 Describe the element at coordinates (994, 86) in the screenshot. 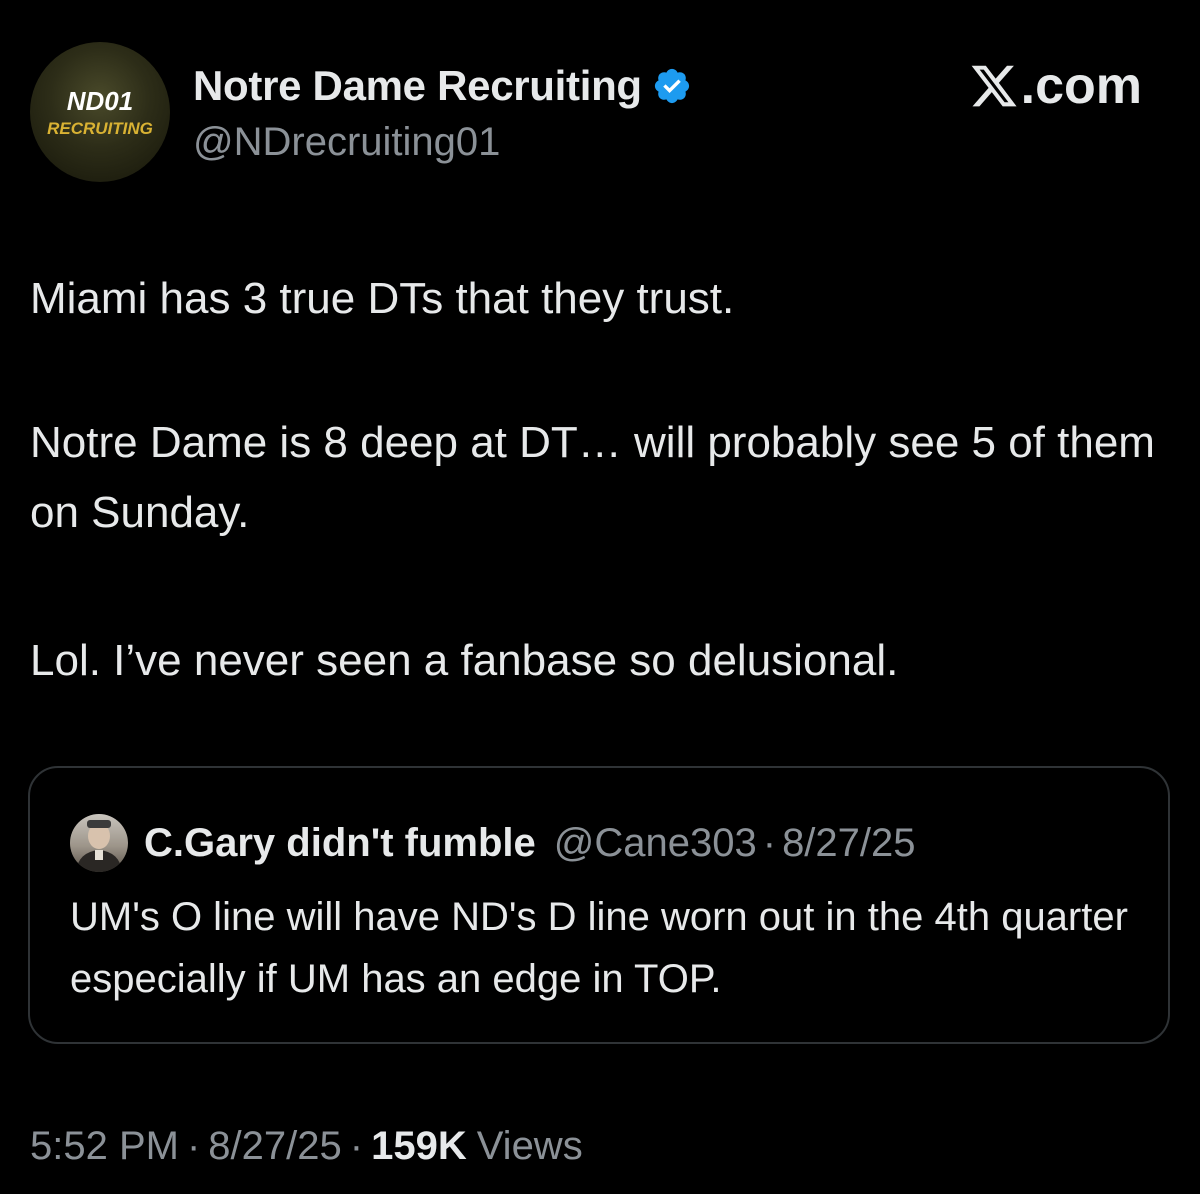

I see `x-logo-icon` at that location.